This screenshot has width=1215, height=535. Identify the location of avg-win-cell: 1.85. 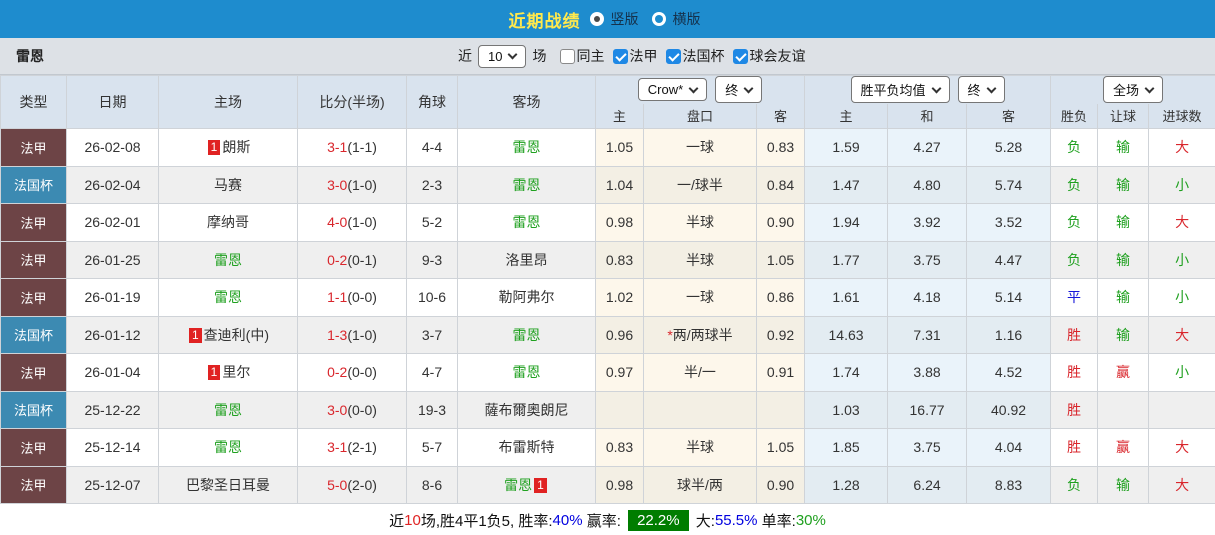
(846, 447).